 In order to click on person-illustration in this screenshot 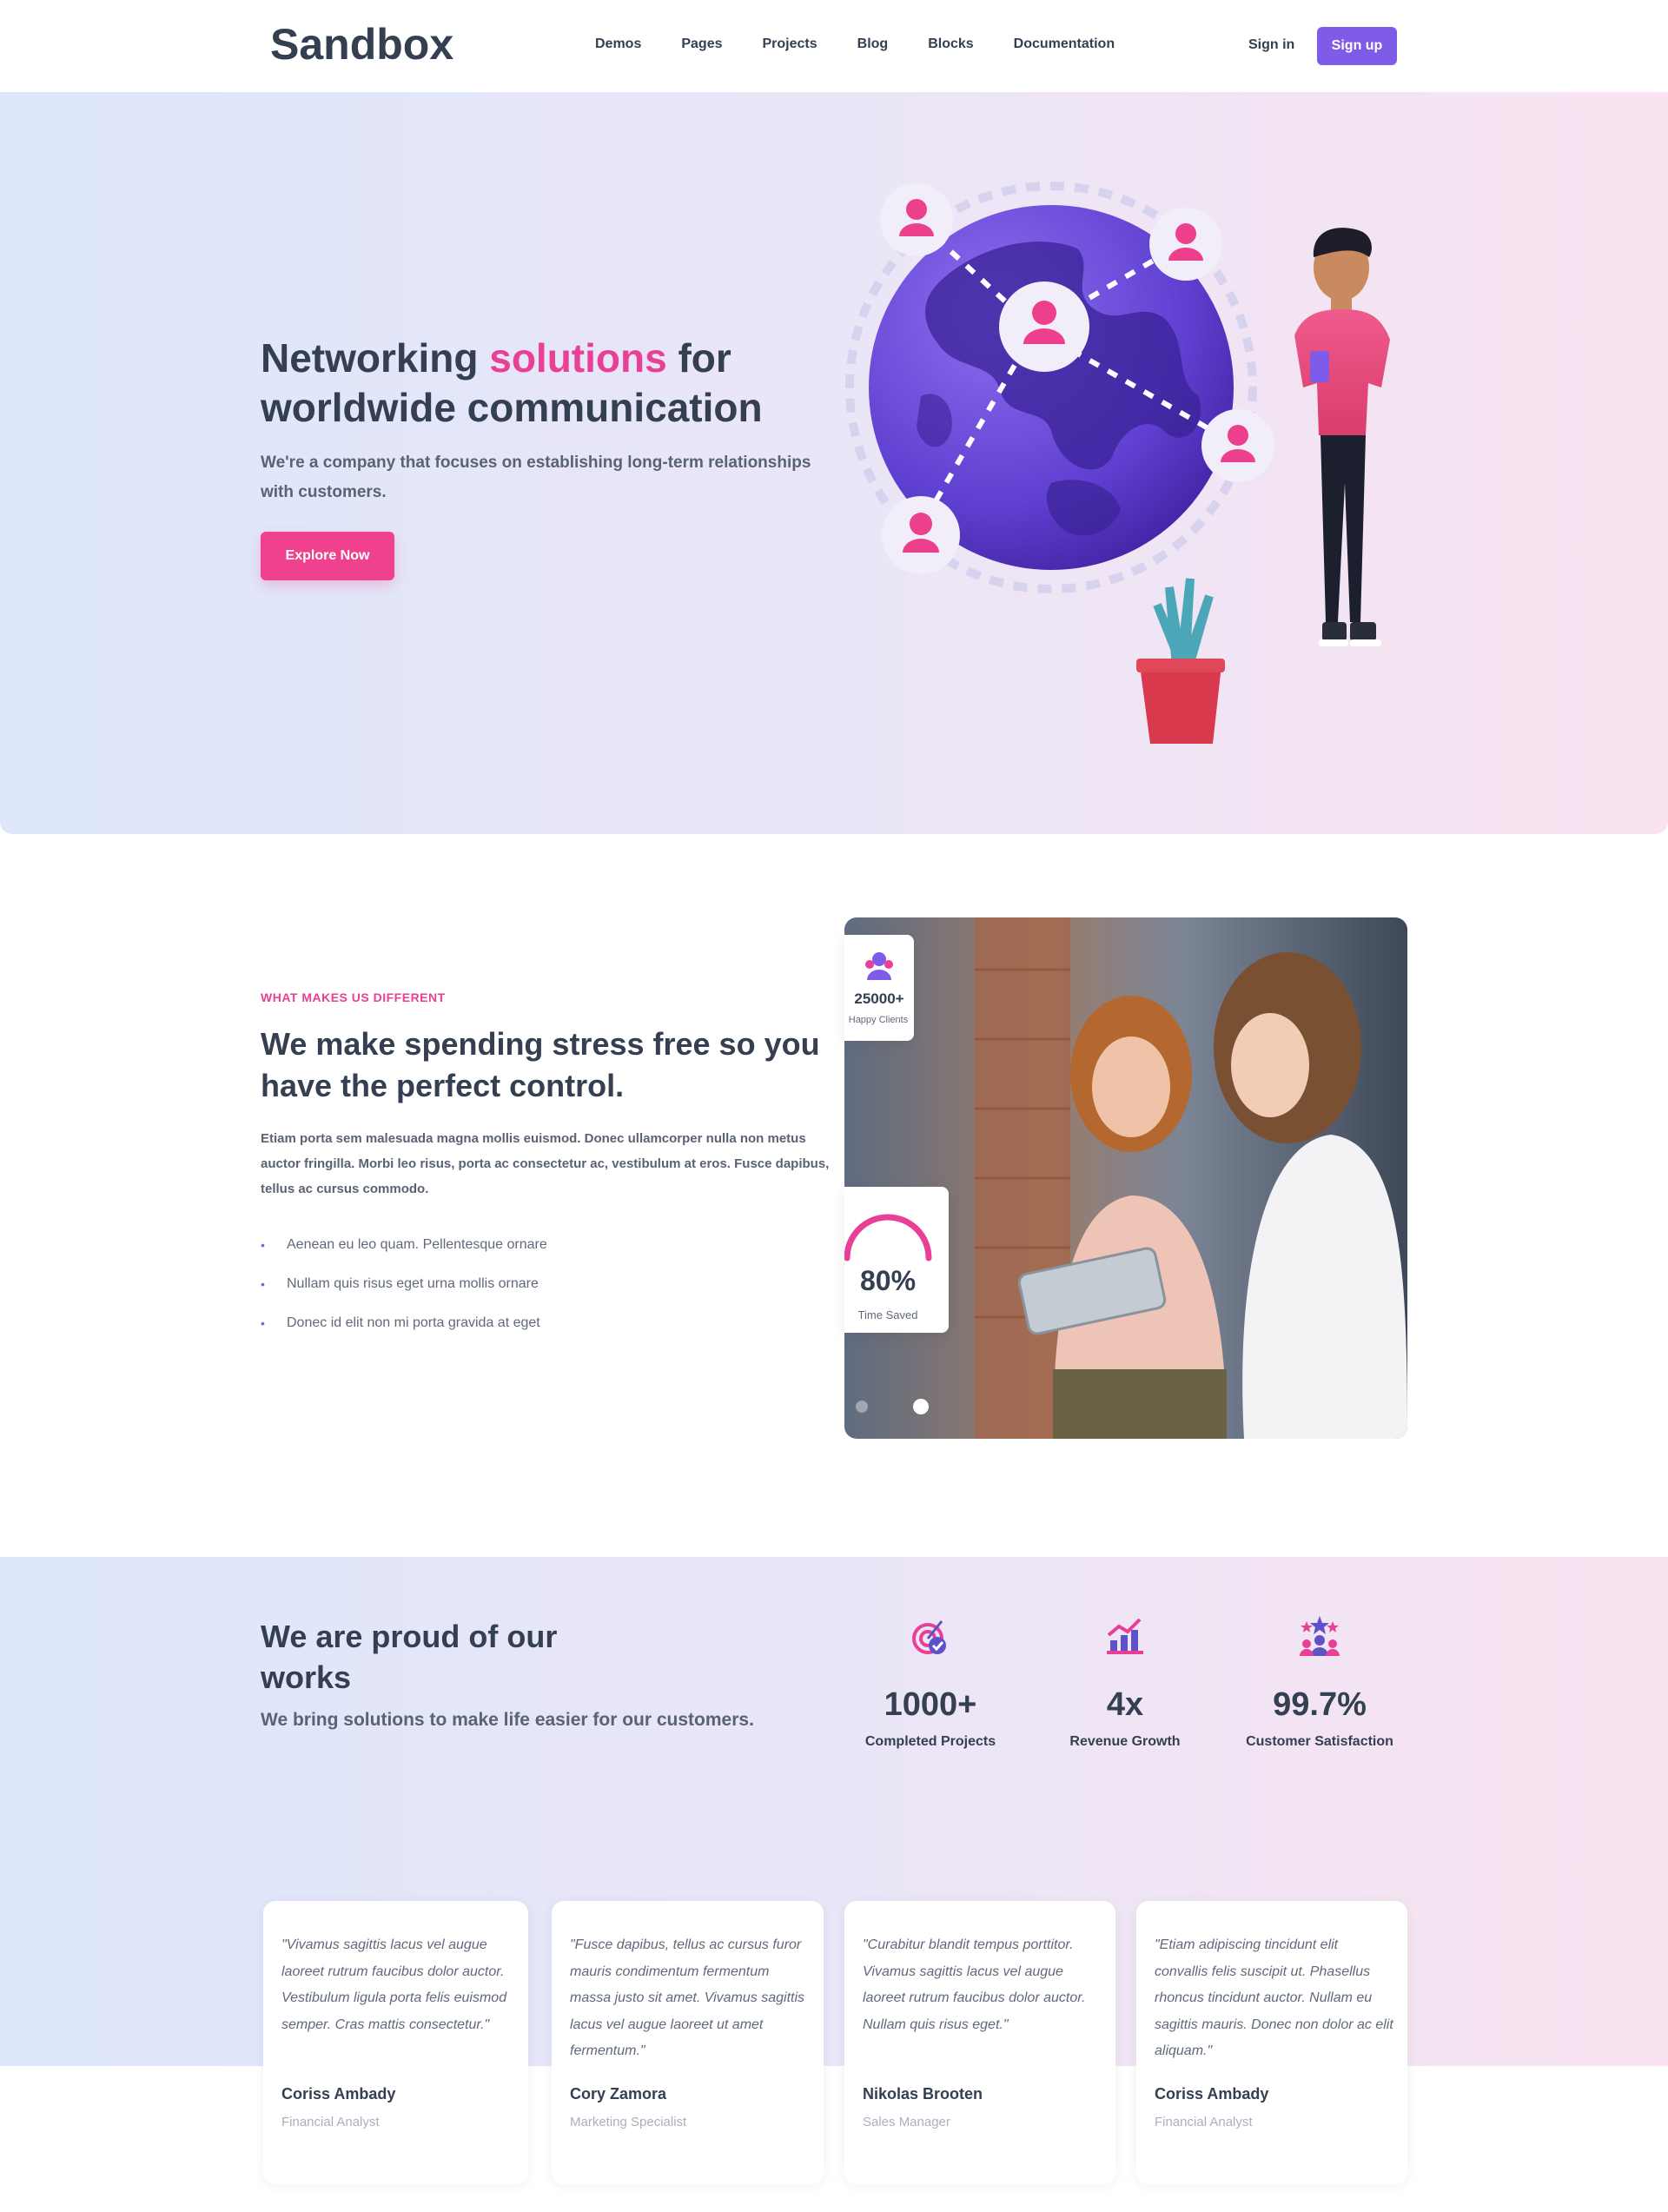, I will do `click(1342, 437)`.